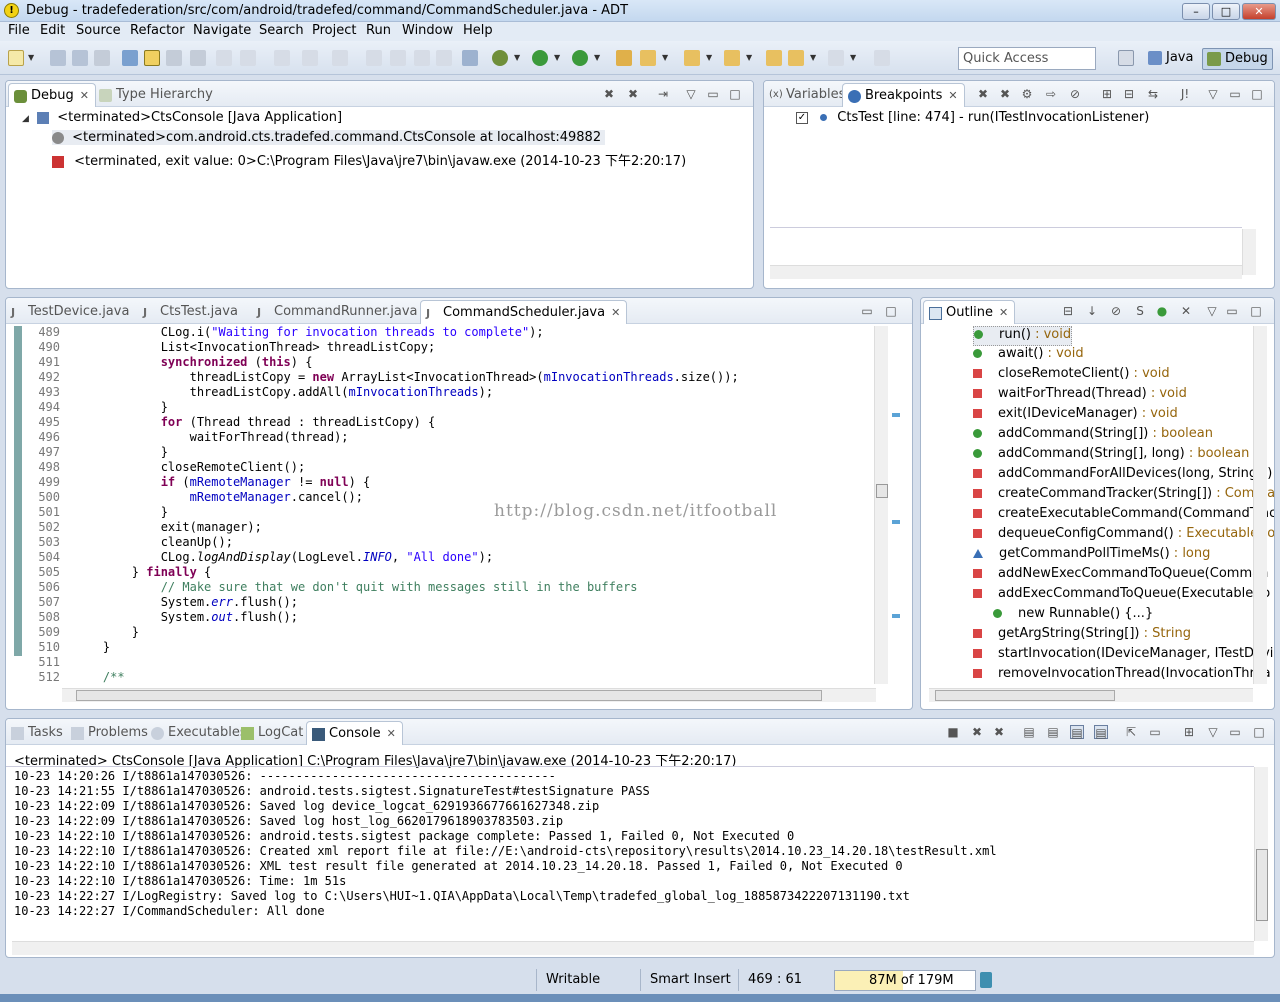 The width and height of the screenshot is (1280, 1002). Describe the element at coordinates (98, 30) in the screenshot. I see `menu-source: Source` at that location.